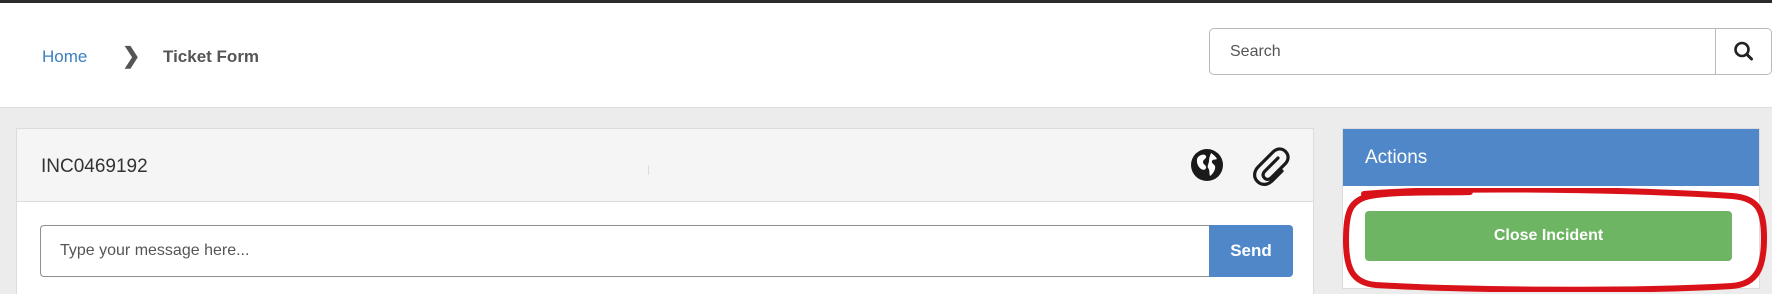  I want to click on breadcrumb-current: Ticket Form, so click(211, 56).